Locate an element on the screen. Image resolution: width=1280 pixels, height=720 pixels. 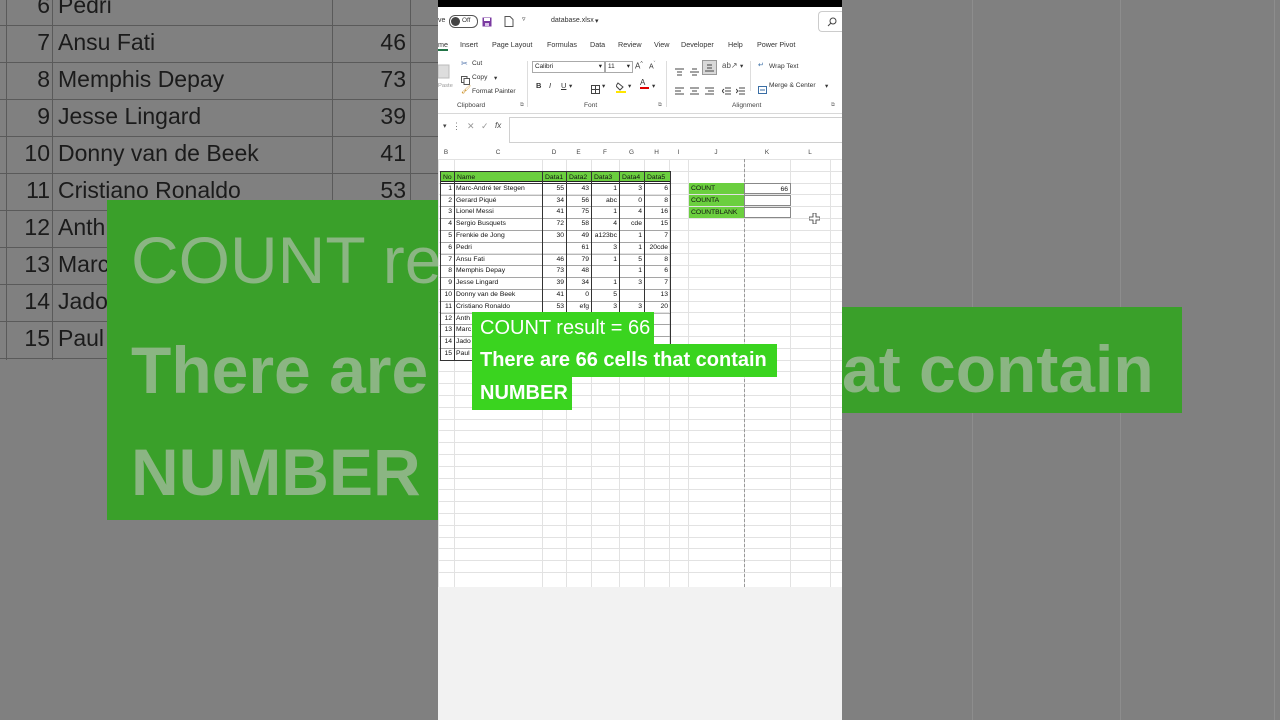
tab-developer: Developer is located at coordinates (697, 44).